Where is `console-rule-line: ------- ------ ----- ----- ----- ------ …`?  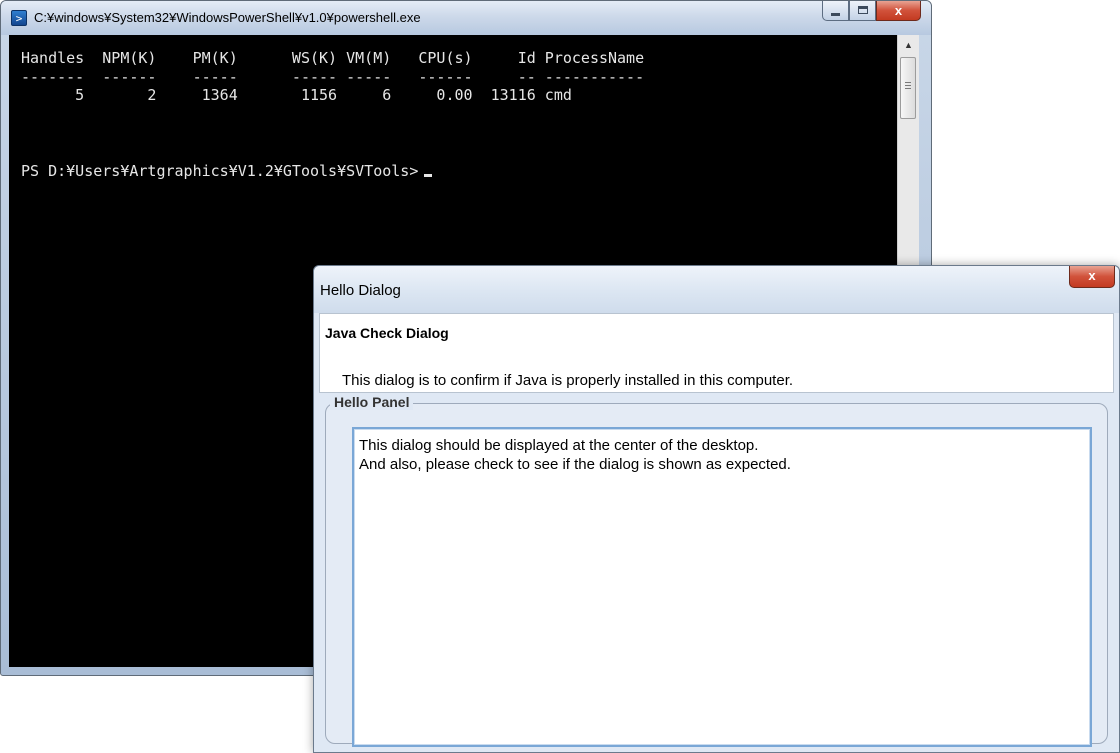 console-rule-line: ------- ------ ----- ----- ----- ------ … is located at coordinates (333, 77).